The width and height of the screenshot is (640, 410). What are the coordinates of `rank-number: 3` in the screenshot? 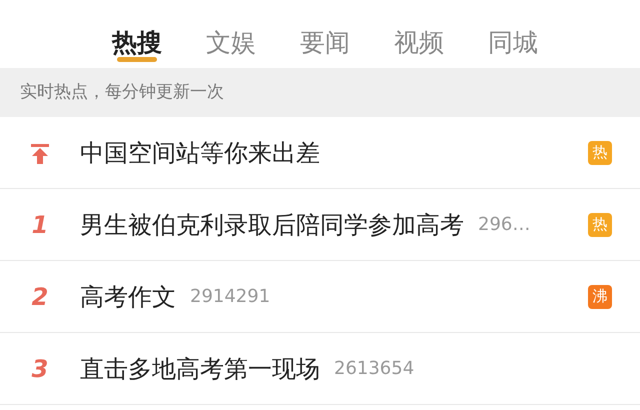 It's located at (40, 369).